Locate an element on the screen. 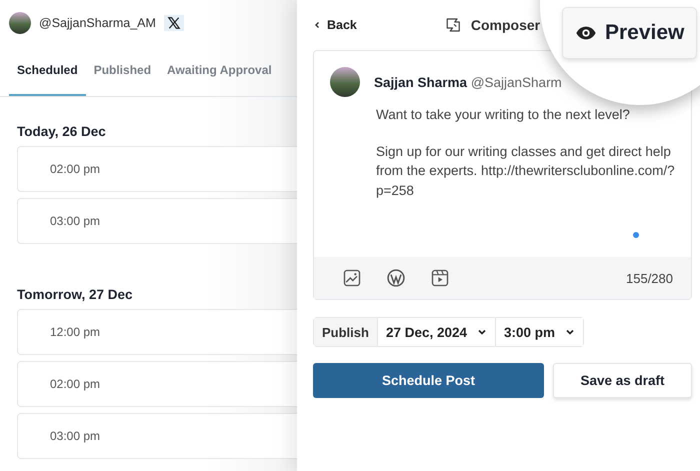  character-counter: 155/280 is located at coordinates (649, 278).